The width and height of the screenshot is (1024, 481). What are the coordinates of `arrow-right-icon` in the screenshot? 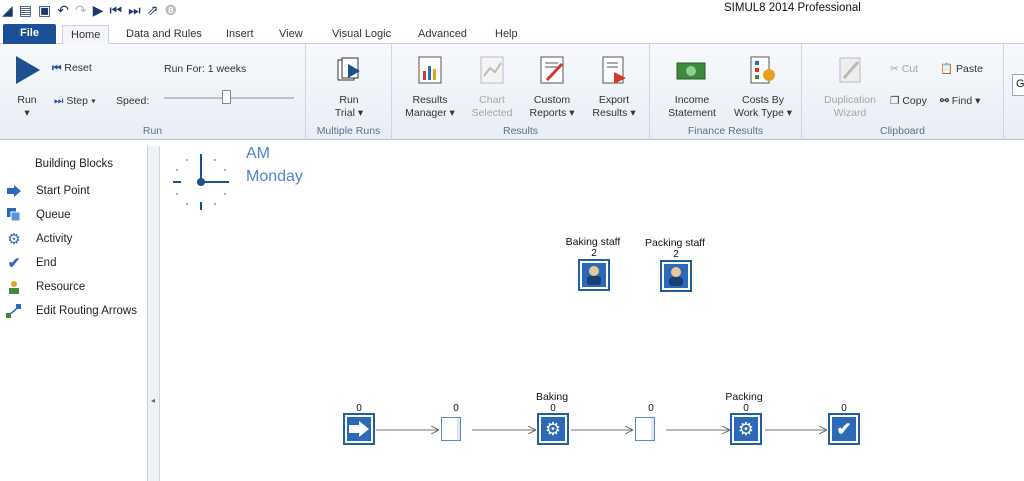 It's located at (359, 429).